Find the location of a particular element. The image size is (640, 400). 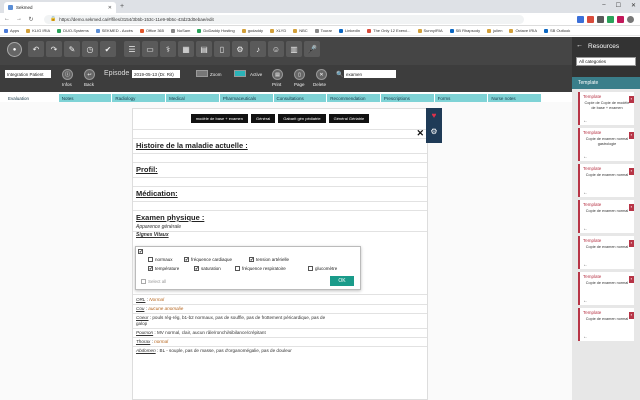

search-input: examen is located at coordinates (370, 74).